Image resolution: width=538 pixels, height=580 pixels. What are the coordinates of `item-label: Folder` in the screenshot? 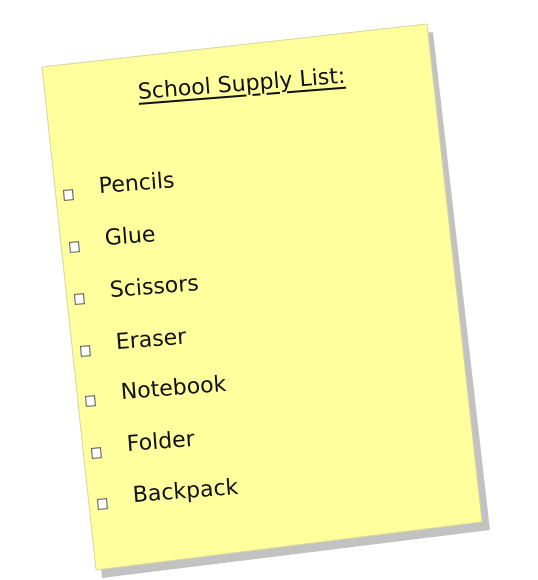 It's located at (160, 442).